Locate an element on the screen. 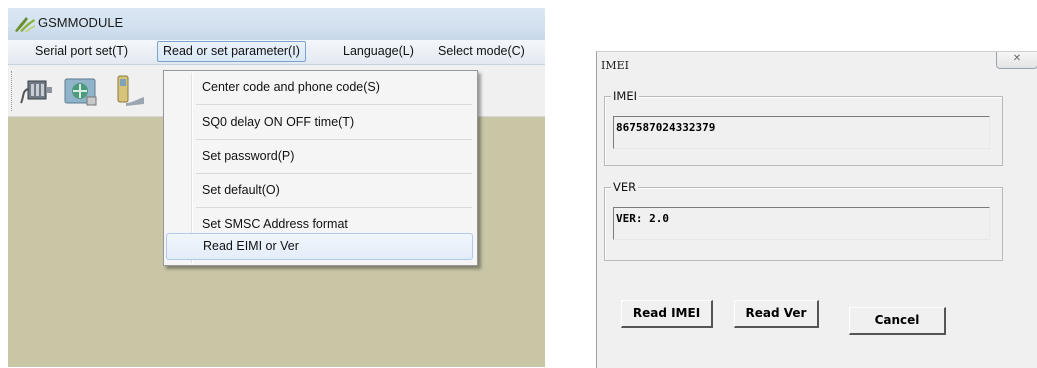 Image resolution: width=1037 pixels, height=368 pixels. read-imei-button: Read IMEI is located at coordinates (667, 314).